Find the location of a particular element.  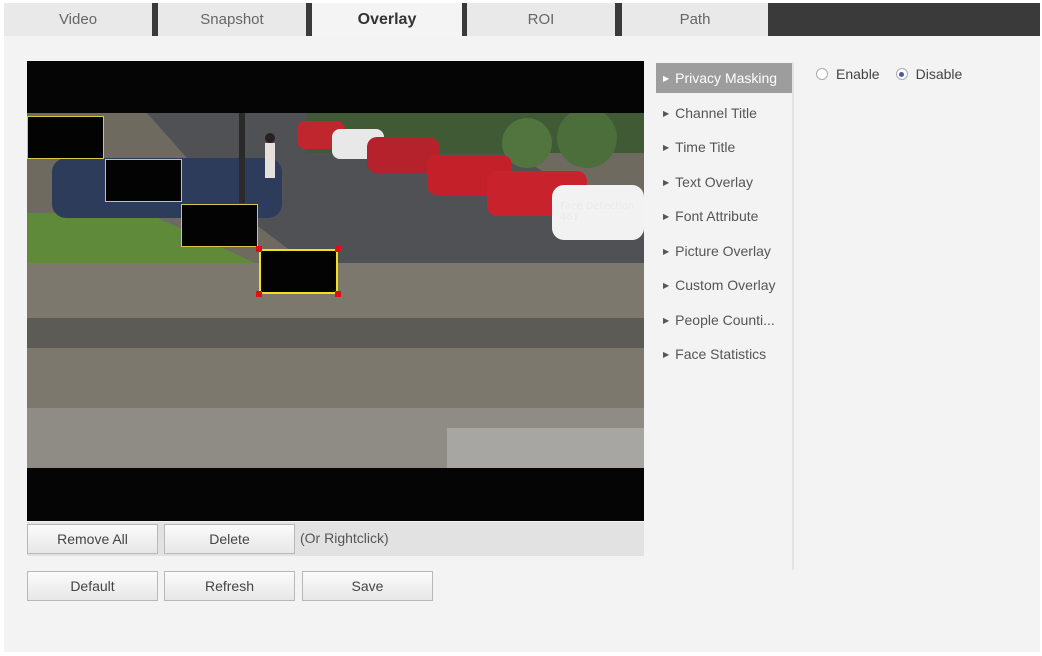

menu-item-label: Picture Overlay is located at coordinates (723, 251).